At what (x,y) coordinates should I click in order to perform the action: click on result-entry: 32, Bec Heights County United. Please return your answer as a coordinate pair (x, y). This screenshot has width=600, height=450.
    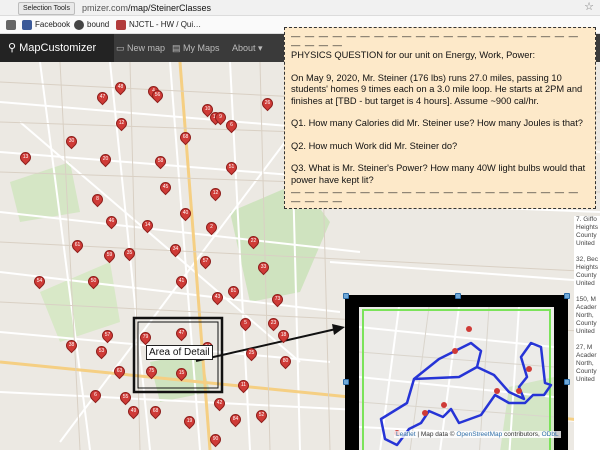
    Looking at the image, I should click on (588, 272).